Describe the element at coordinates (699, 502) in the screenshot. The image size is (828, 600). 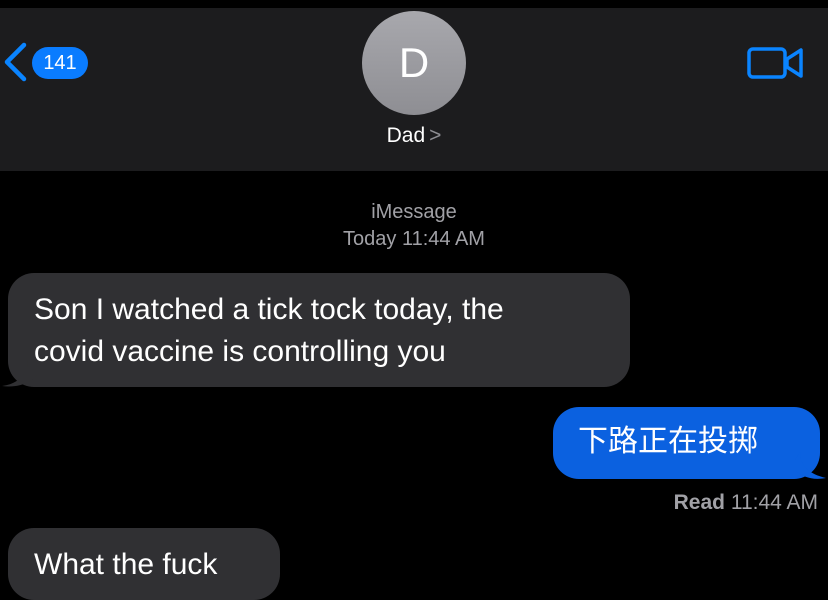
I see `read-label: Read` at that location.